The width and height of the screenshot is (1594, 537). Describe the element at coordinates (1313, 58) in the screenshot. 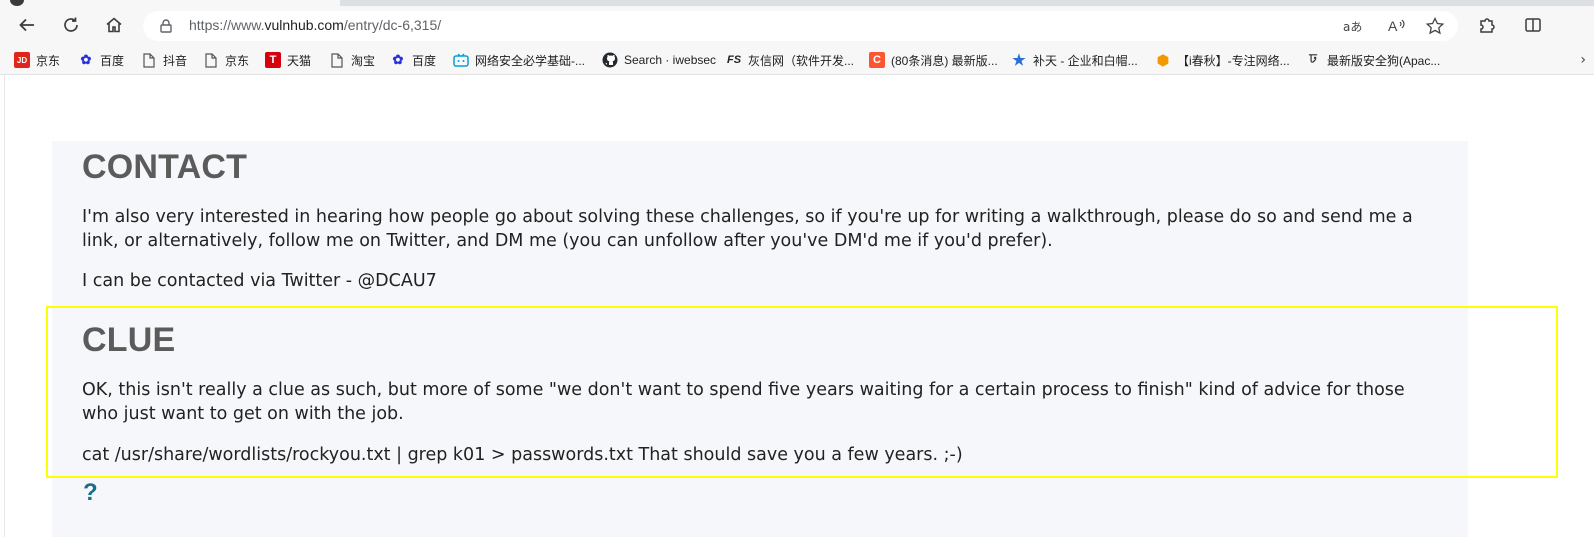

I see `safedog-icon: ঢ` at that location.